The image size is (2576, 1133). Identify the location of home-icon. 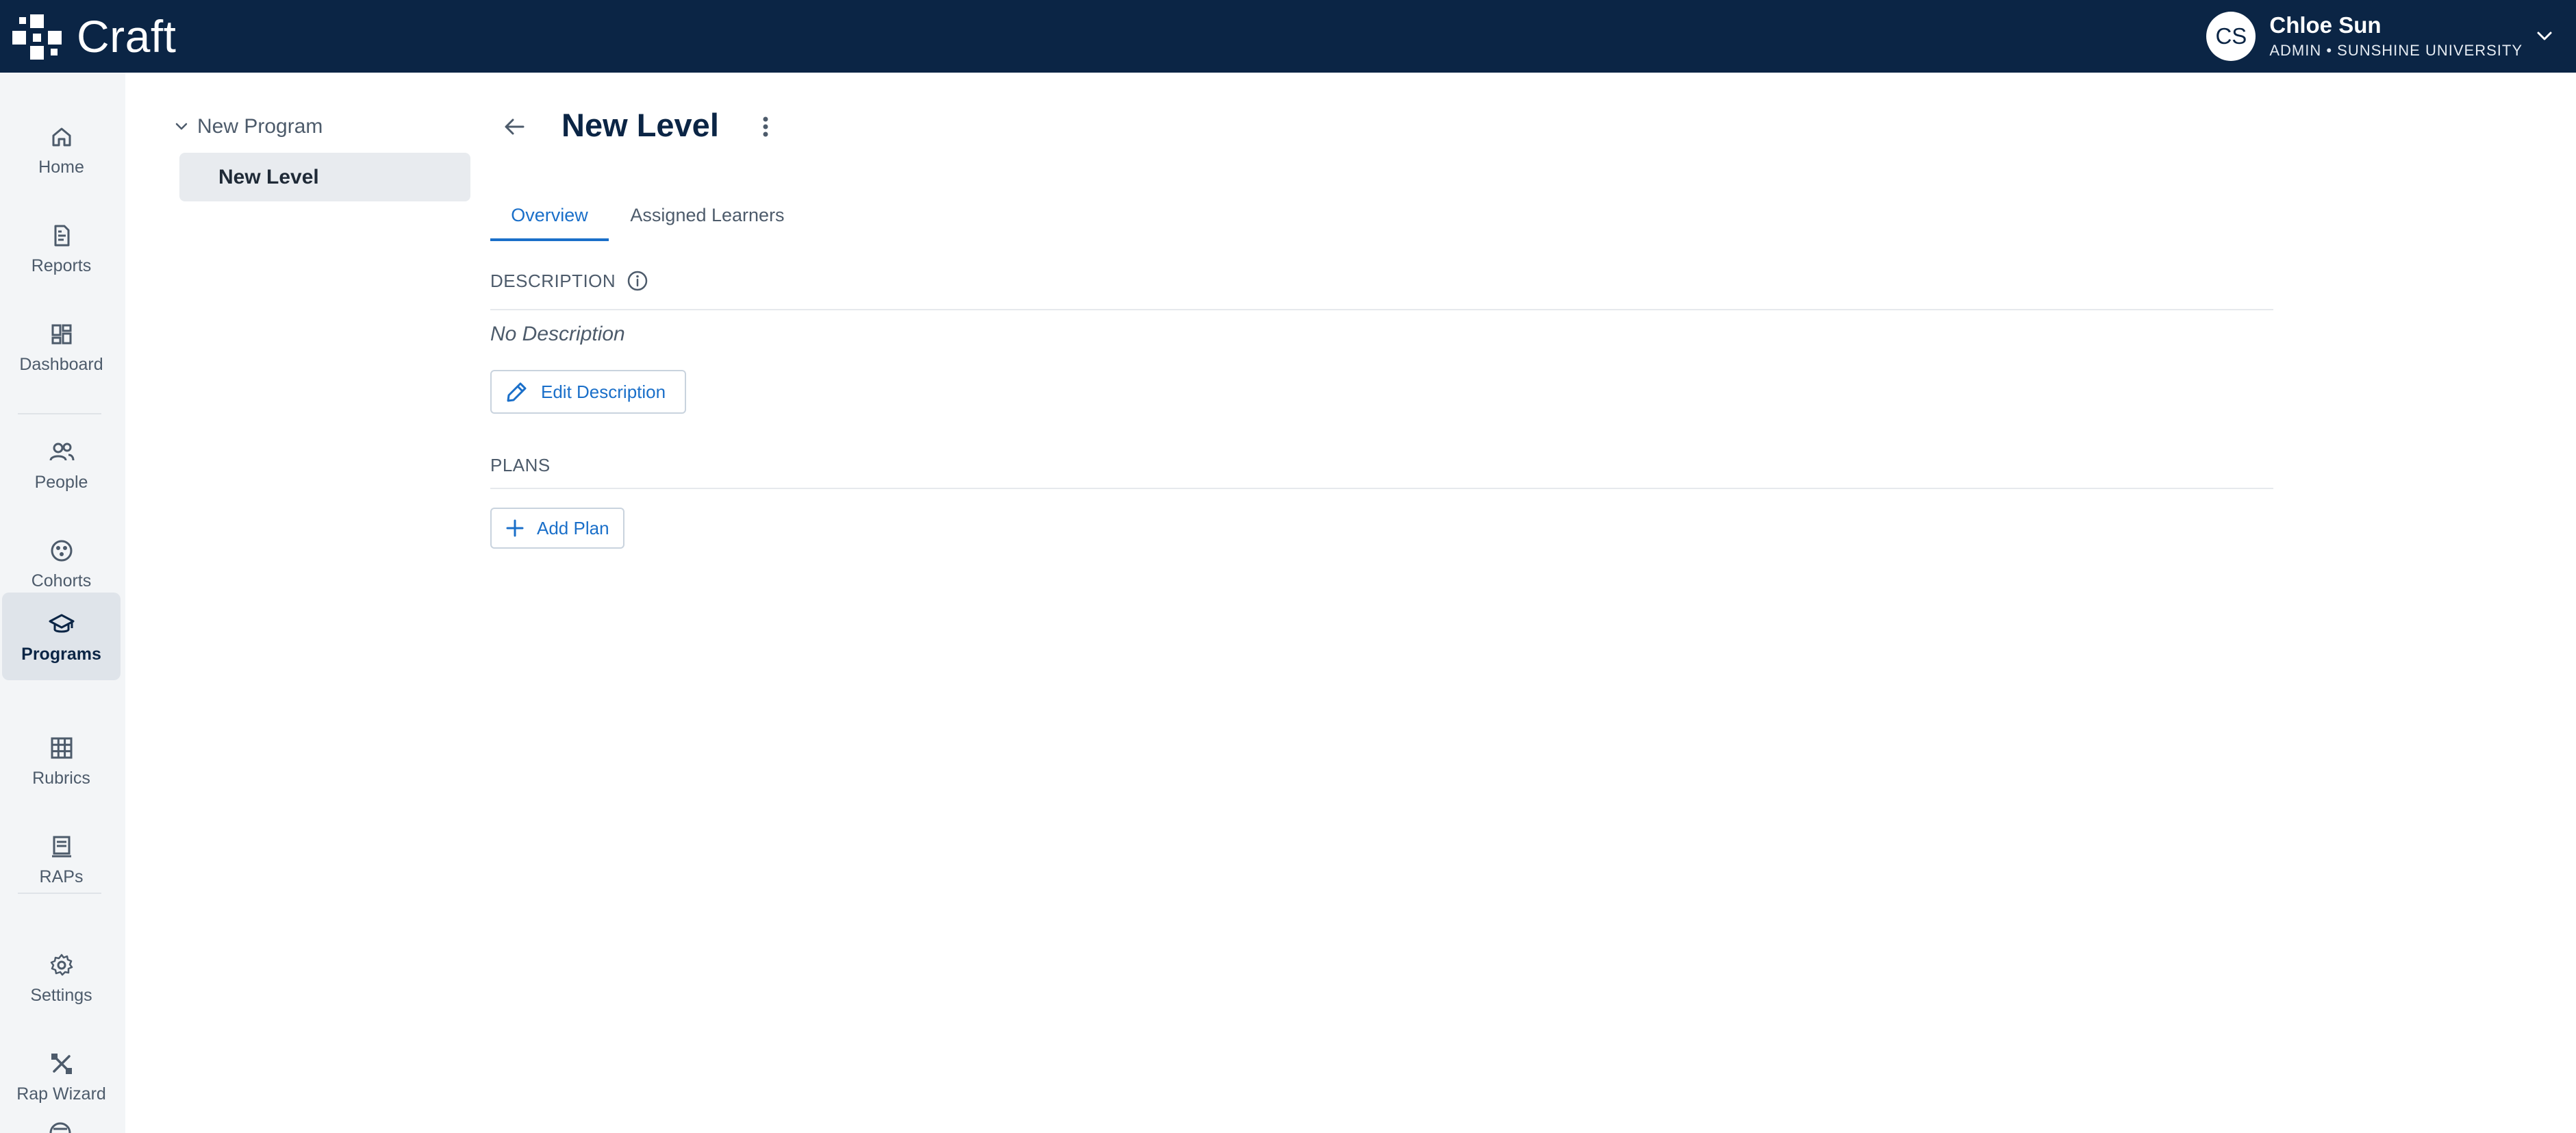
(62, 137).